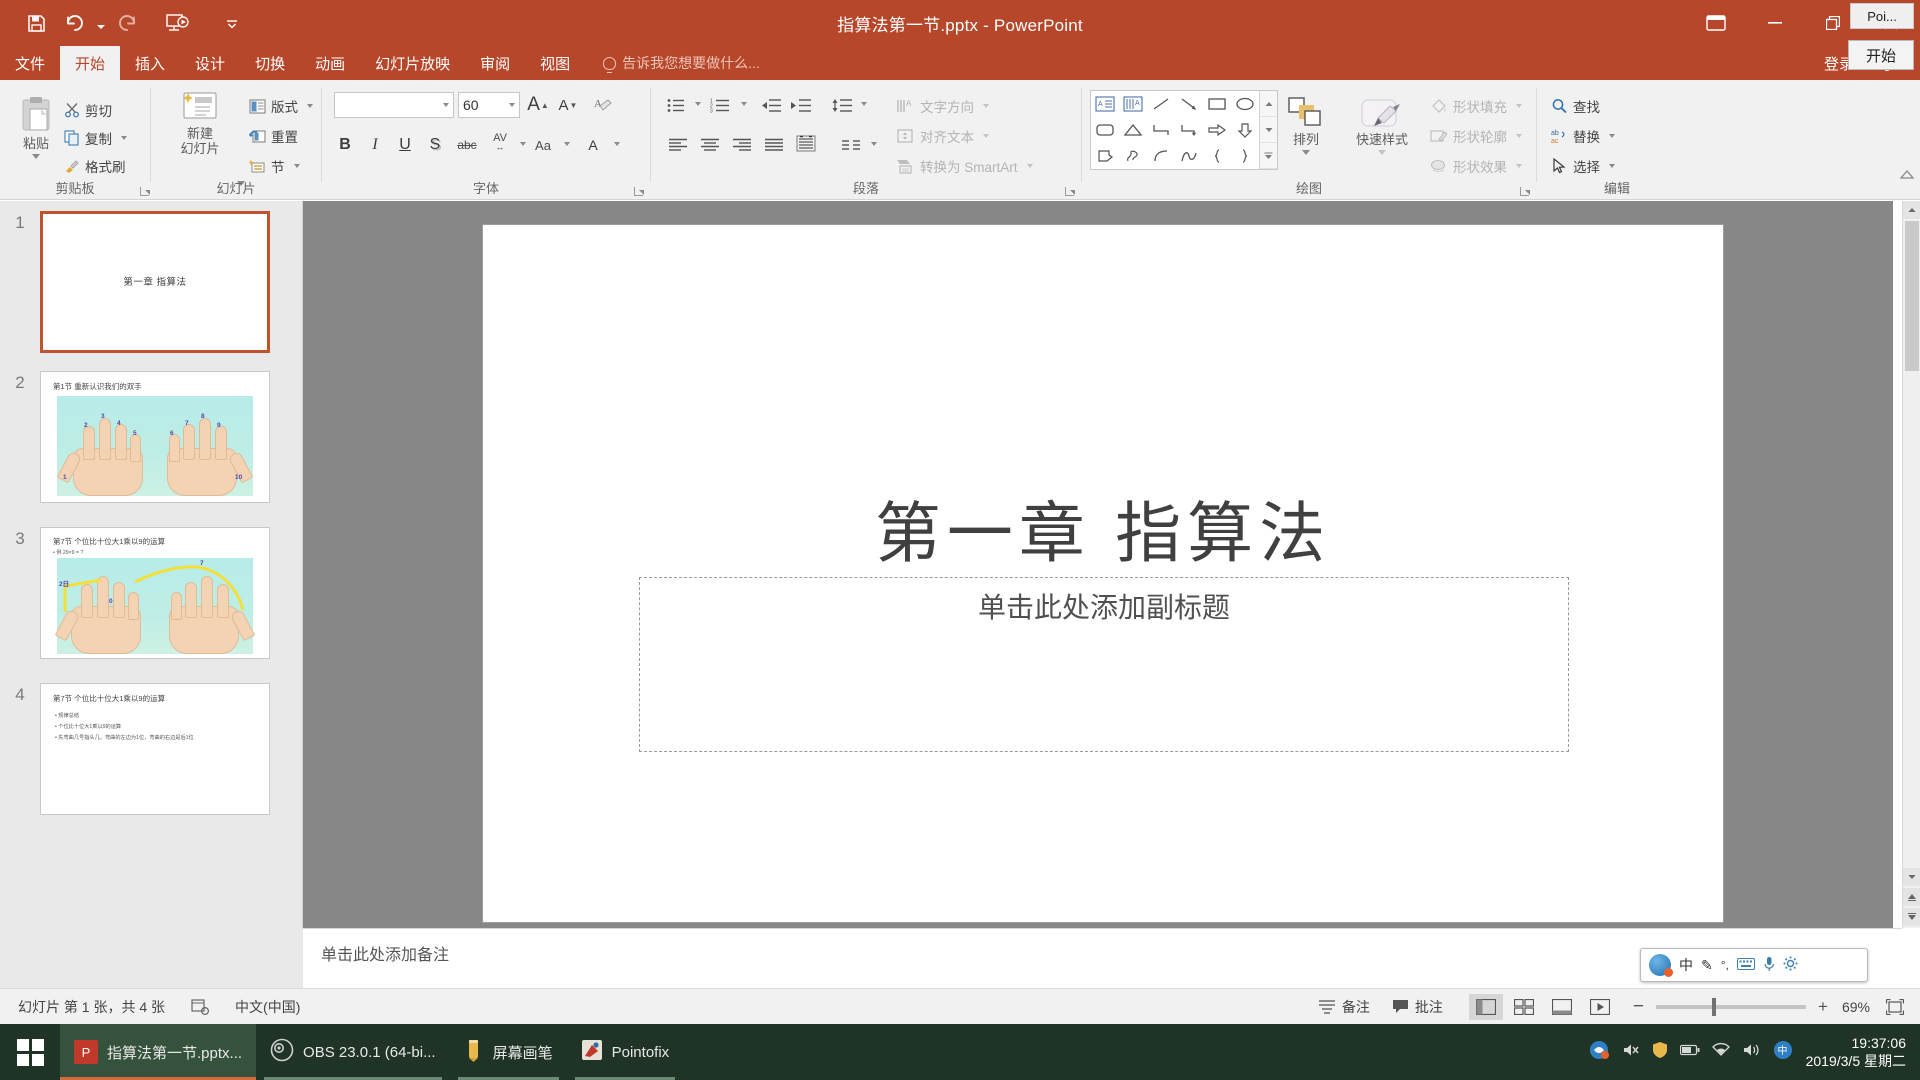  I want to click on ribbon-display-options-icon, so click(1716, 23).